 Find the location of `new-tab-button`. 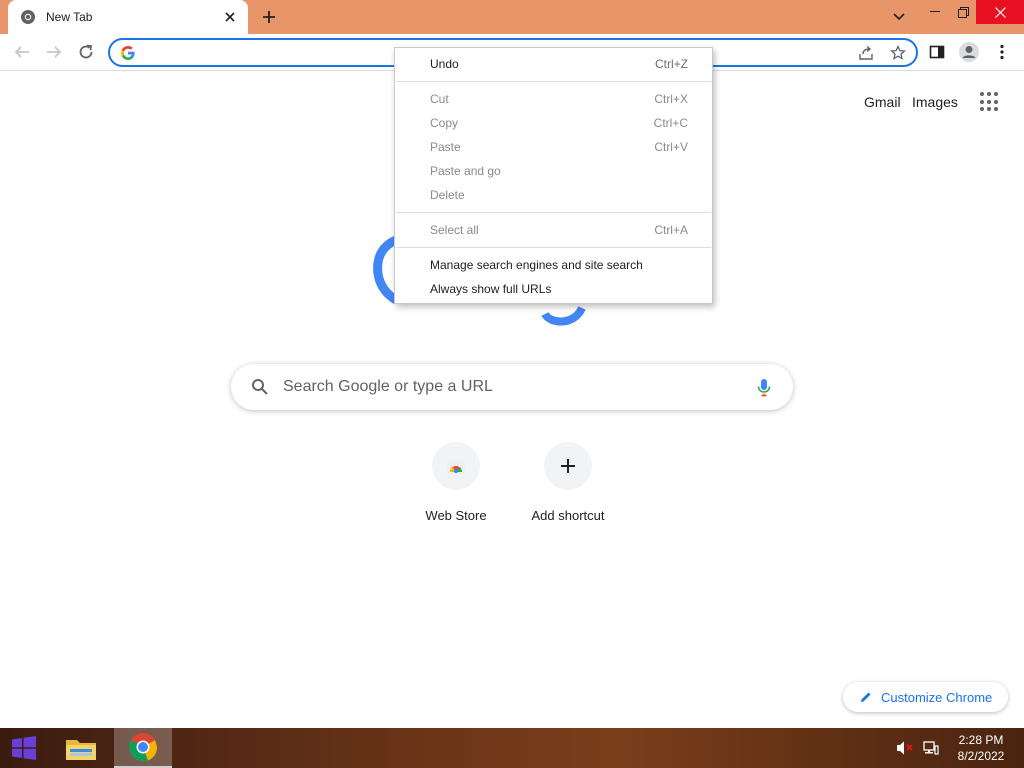

new-tab-button is located at coordinates (269, 17).